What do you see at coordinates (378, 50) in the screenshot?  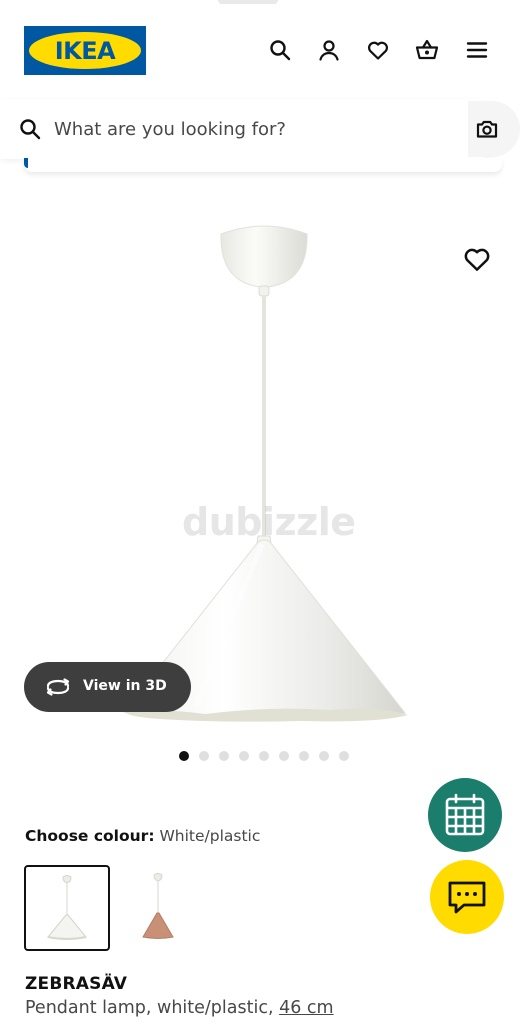 I see `heart-icon` at bounding box center [378, 50].